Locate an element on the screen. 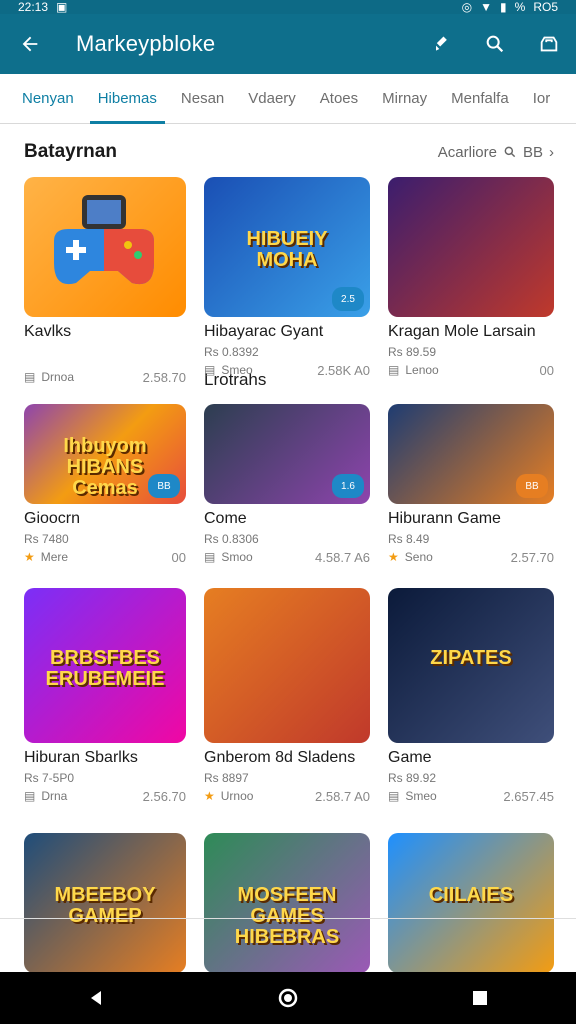 Image resolution: width=576 pixels, height=1024 pixels. home-circle-icon is located at coordinates (288, 998).